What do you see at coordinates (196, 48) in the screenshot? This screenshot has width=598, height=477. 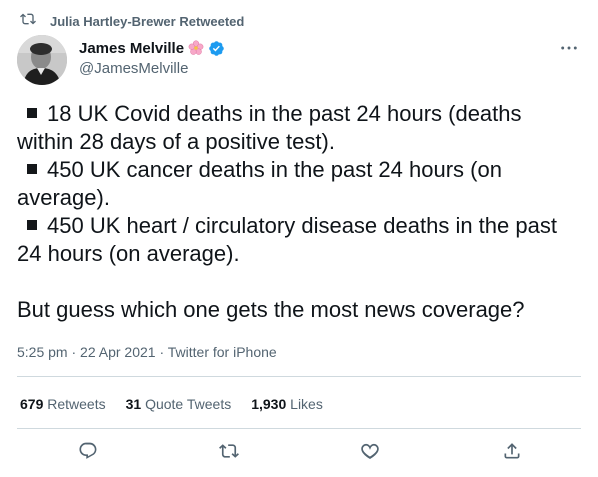 I see `cherry-blossom-icon` at bounding box center [196, 48].